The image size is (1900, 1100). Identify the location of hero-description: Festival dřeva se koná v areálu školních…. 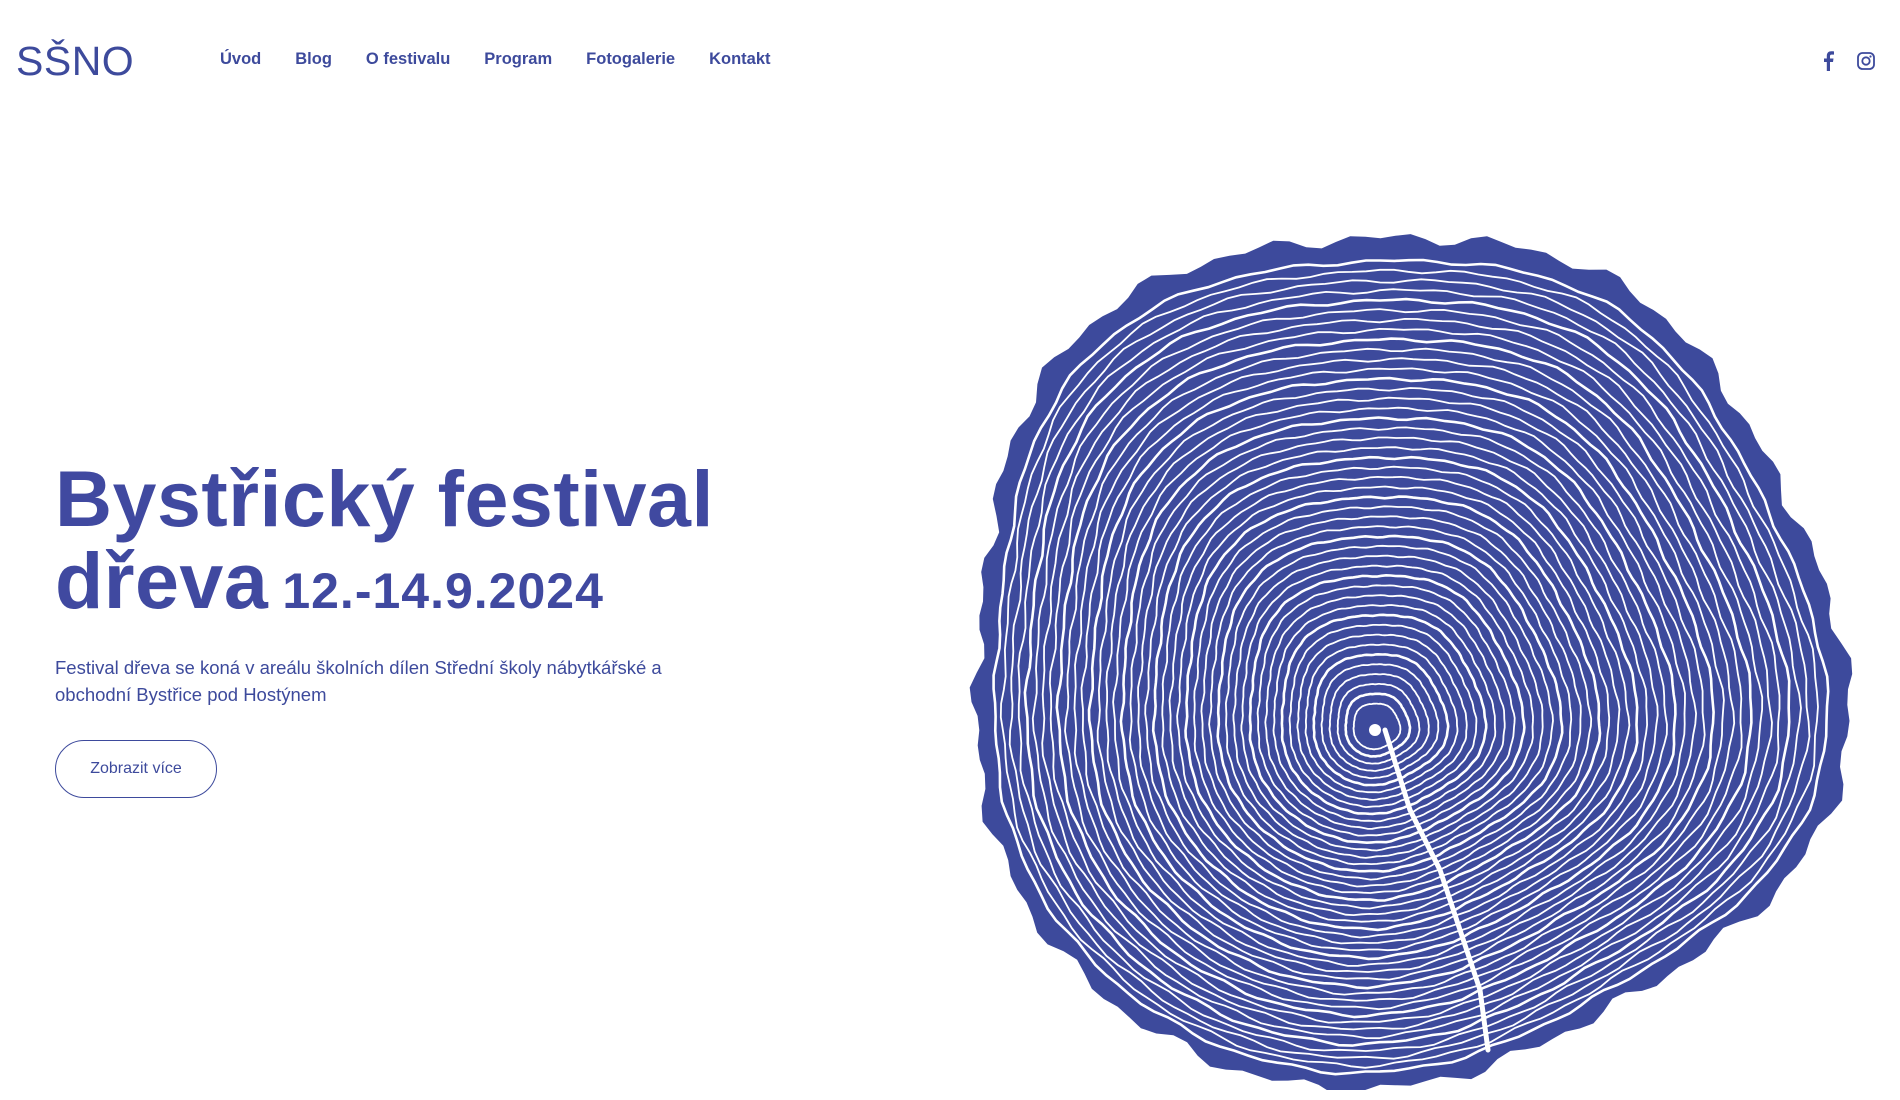
(358, 681).